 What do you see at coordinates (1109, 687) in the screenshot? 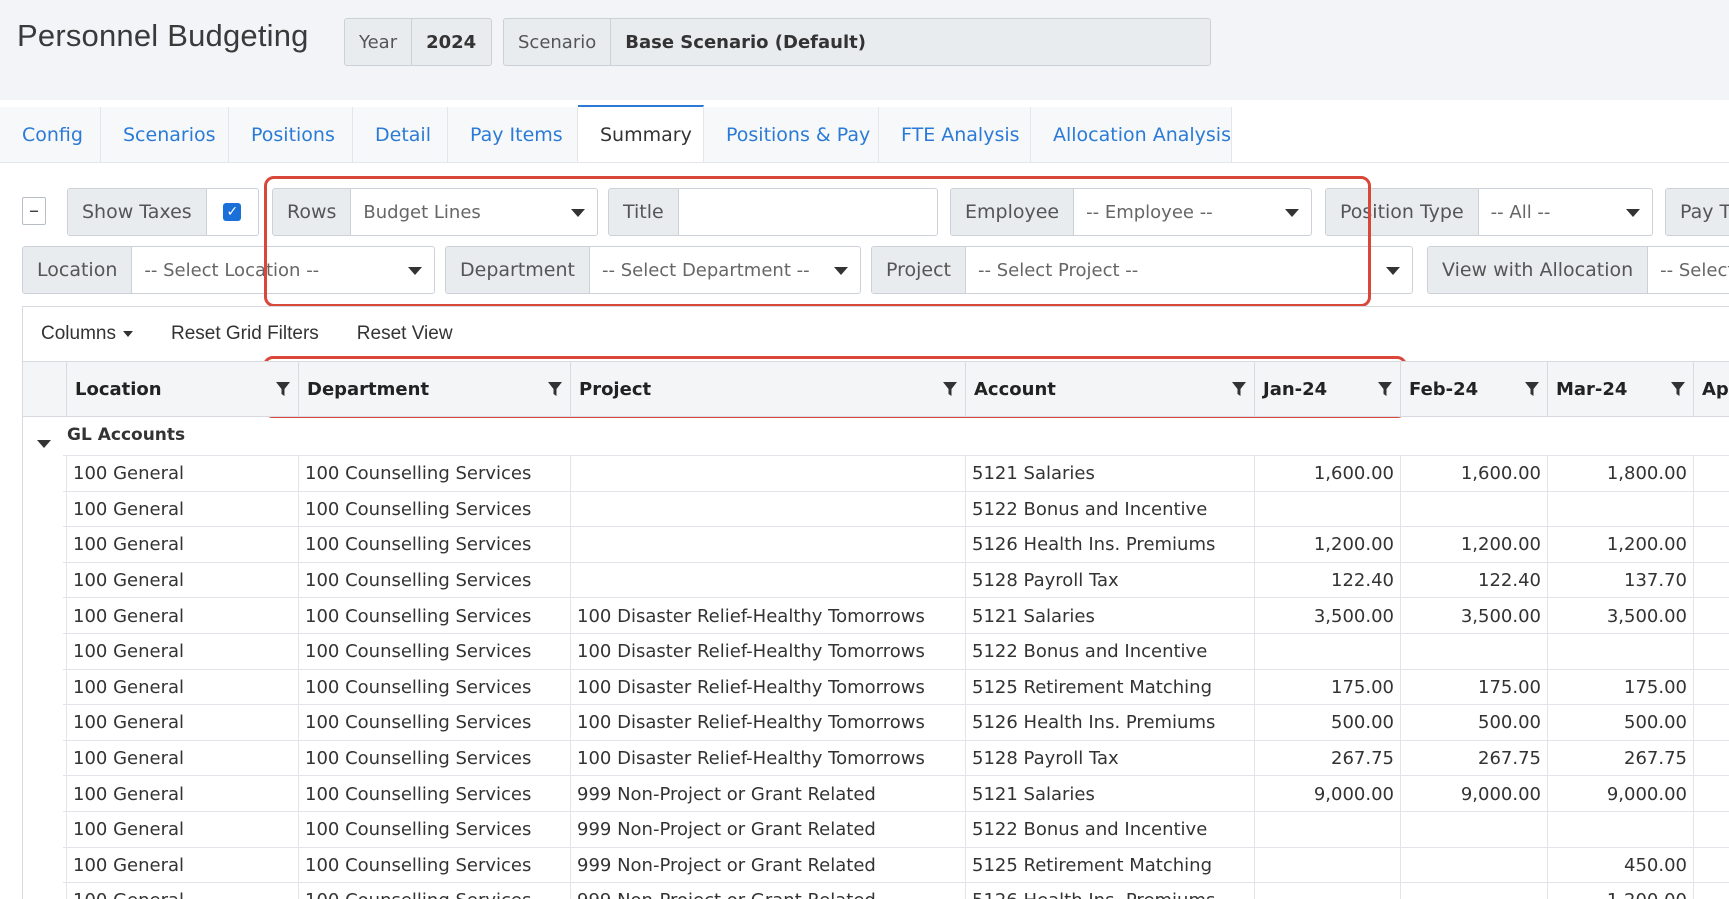
I see `cell-account: 5125 Retirement Matching` at bounding box center [1109, 687].